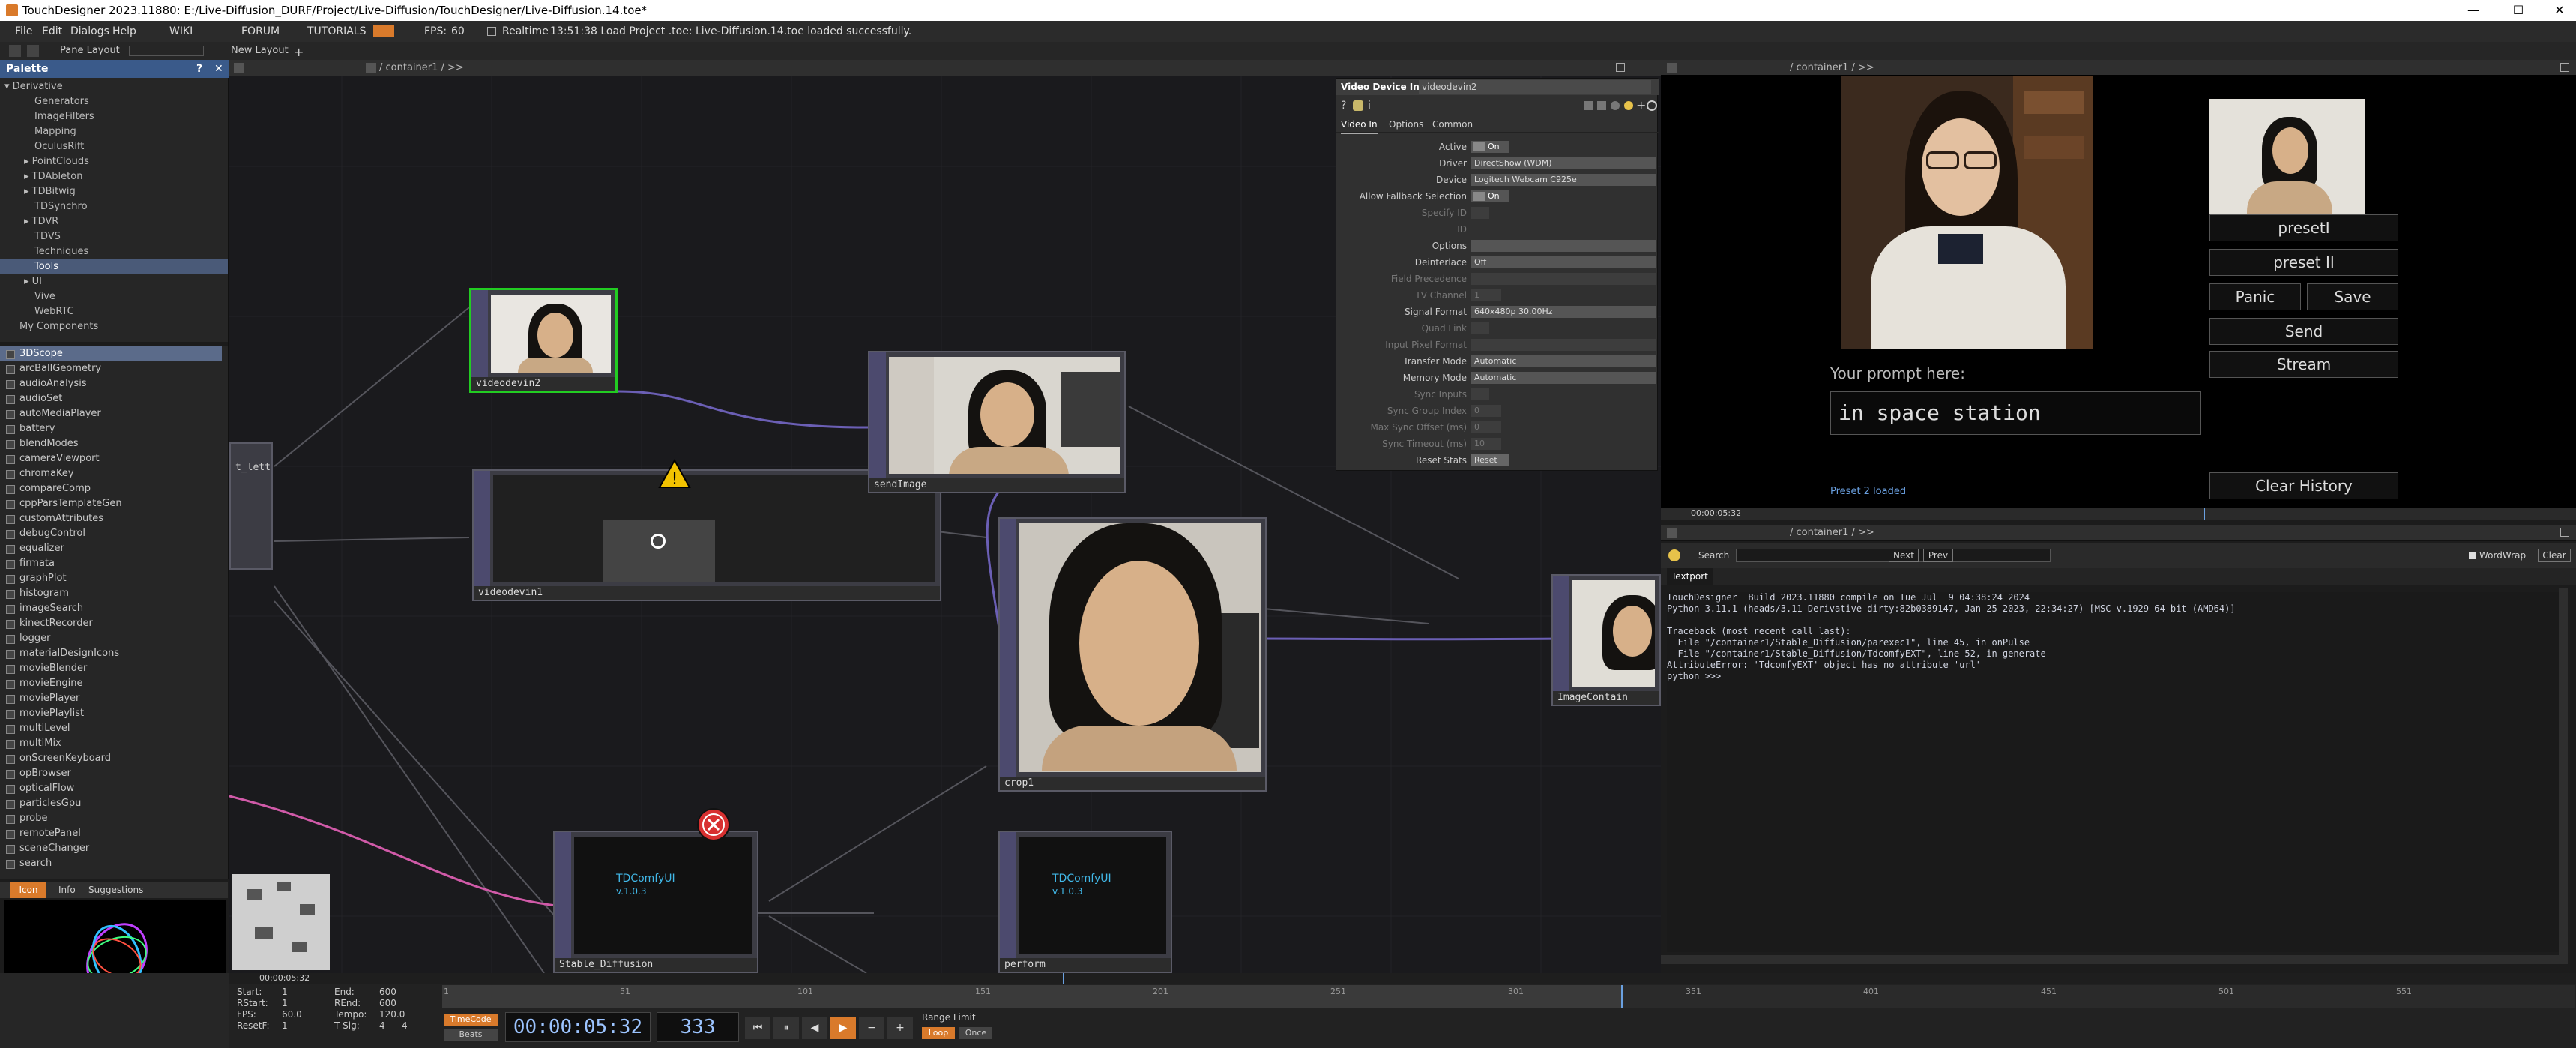 The width and height of the screenshot is (2576, 1048). I want to click on close-button: ✕, so click(2557, 10).